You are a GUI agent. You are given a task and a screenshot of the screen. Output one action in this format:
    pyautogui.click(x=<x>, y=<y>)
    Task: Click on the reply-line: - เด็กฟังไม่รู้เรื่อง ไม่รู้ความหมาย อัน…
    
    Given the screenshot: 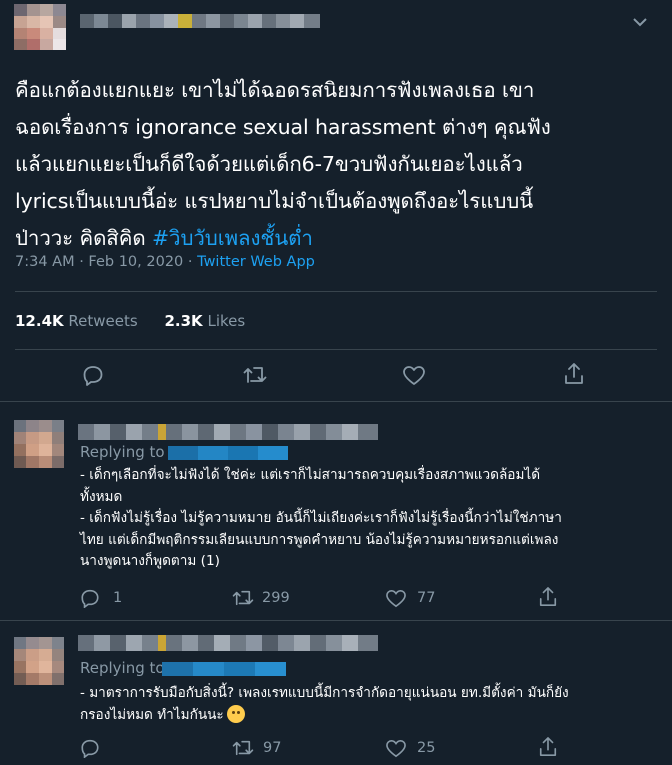 What is the action you would take?
    pyautogui.click(x=321, y=518)
    